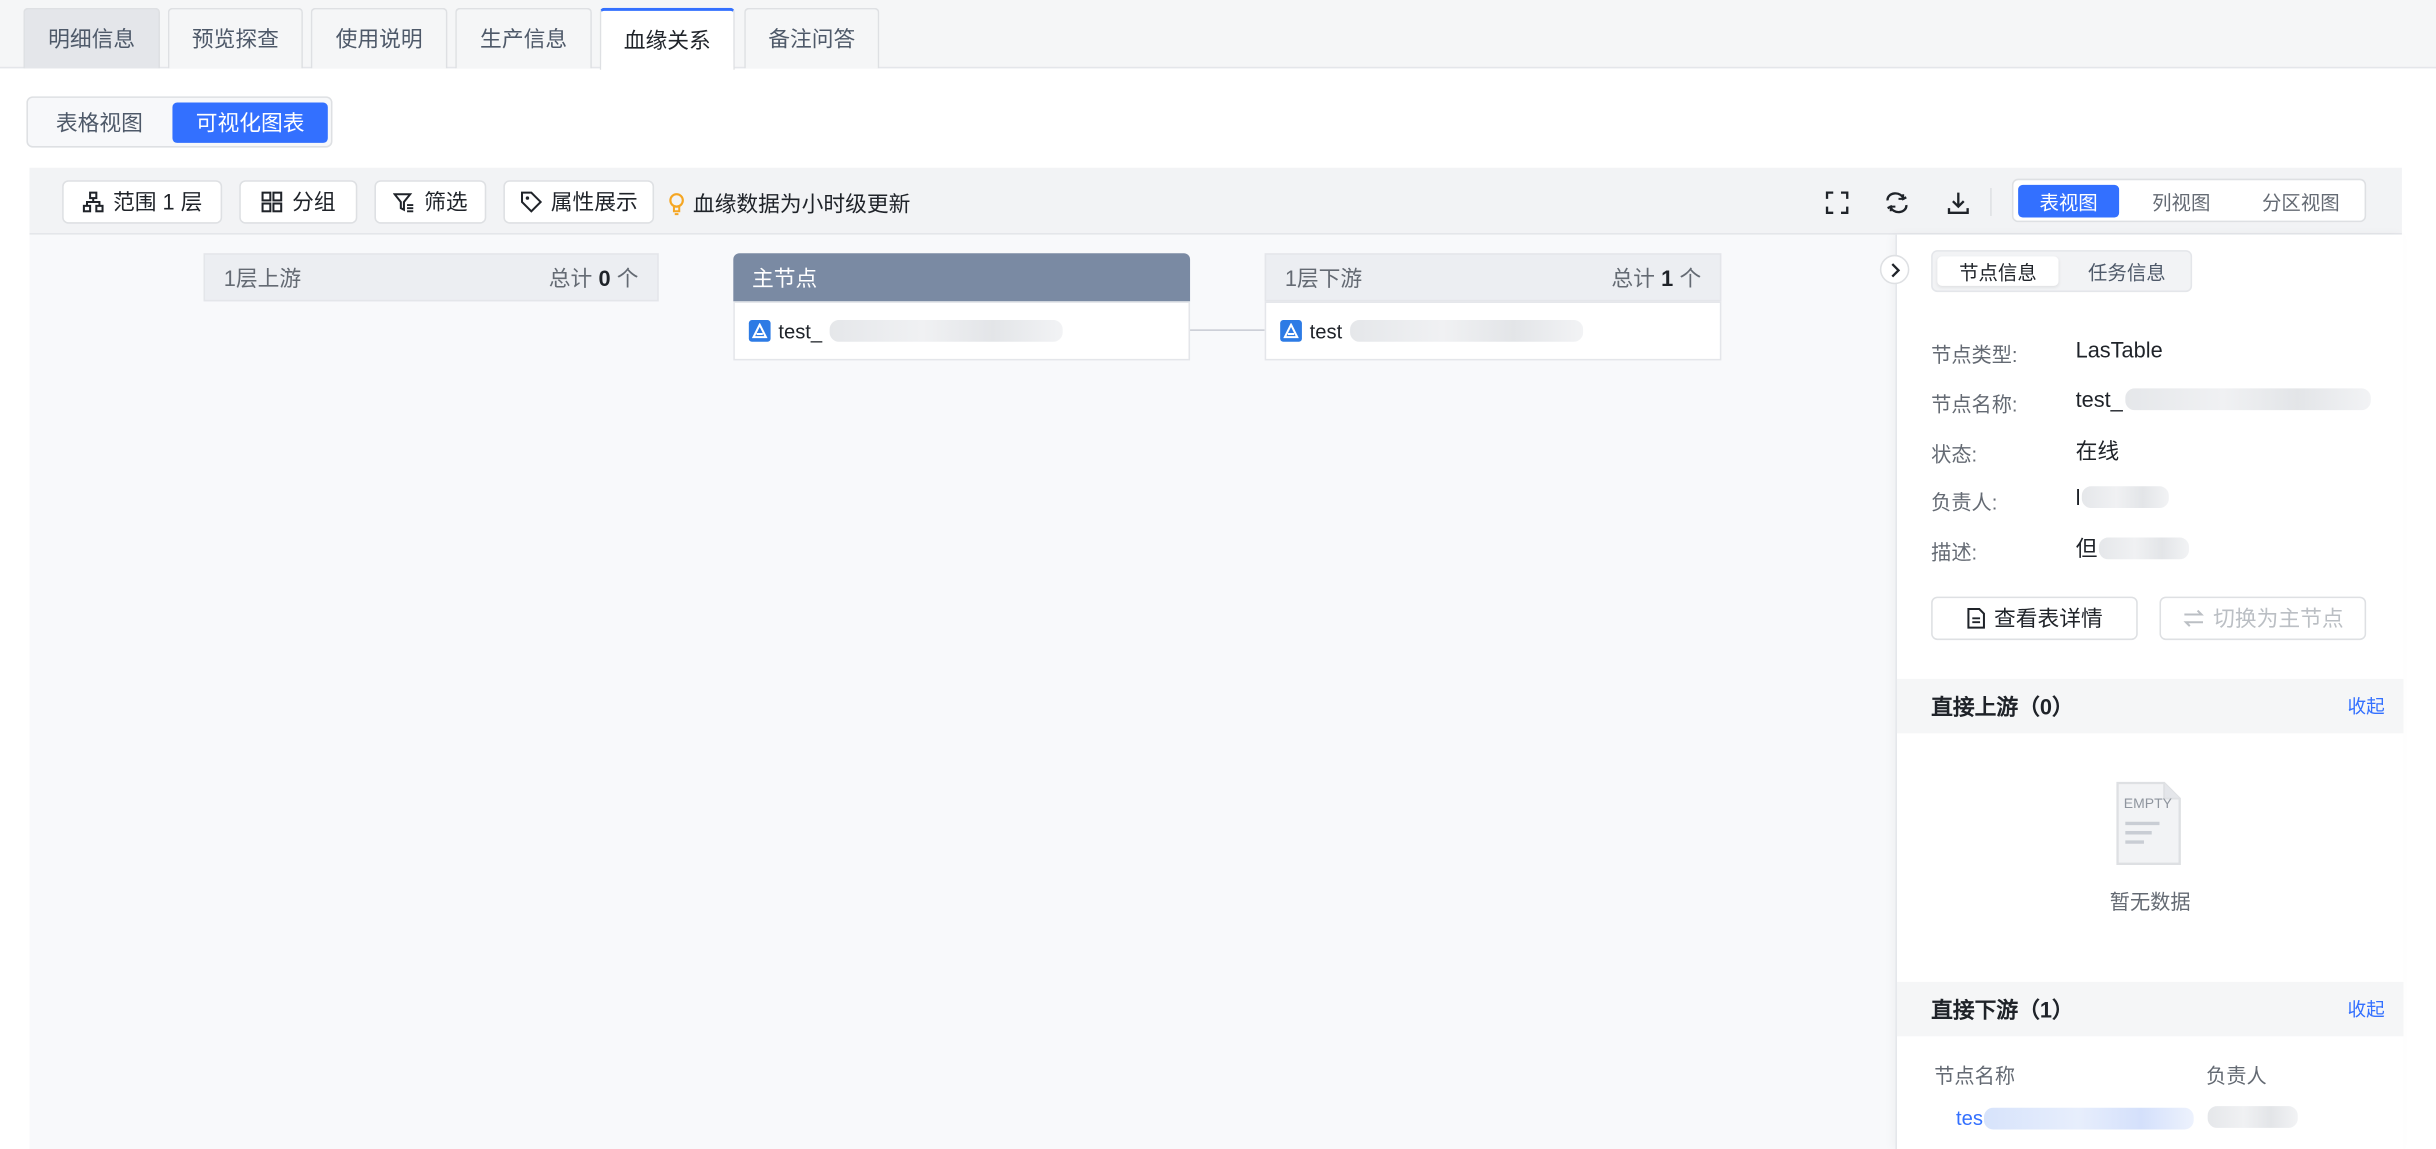  What do you see at coordinates (2126, 271) in the screenshot?
I see `tab-task-info: 任务信息` at bounding box center [2126, 271].